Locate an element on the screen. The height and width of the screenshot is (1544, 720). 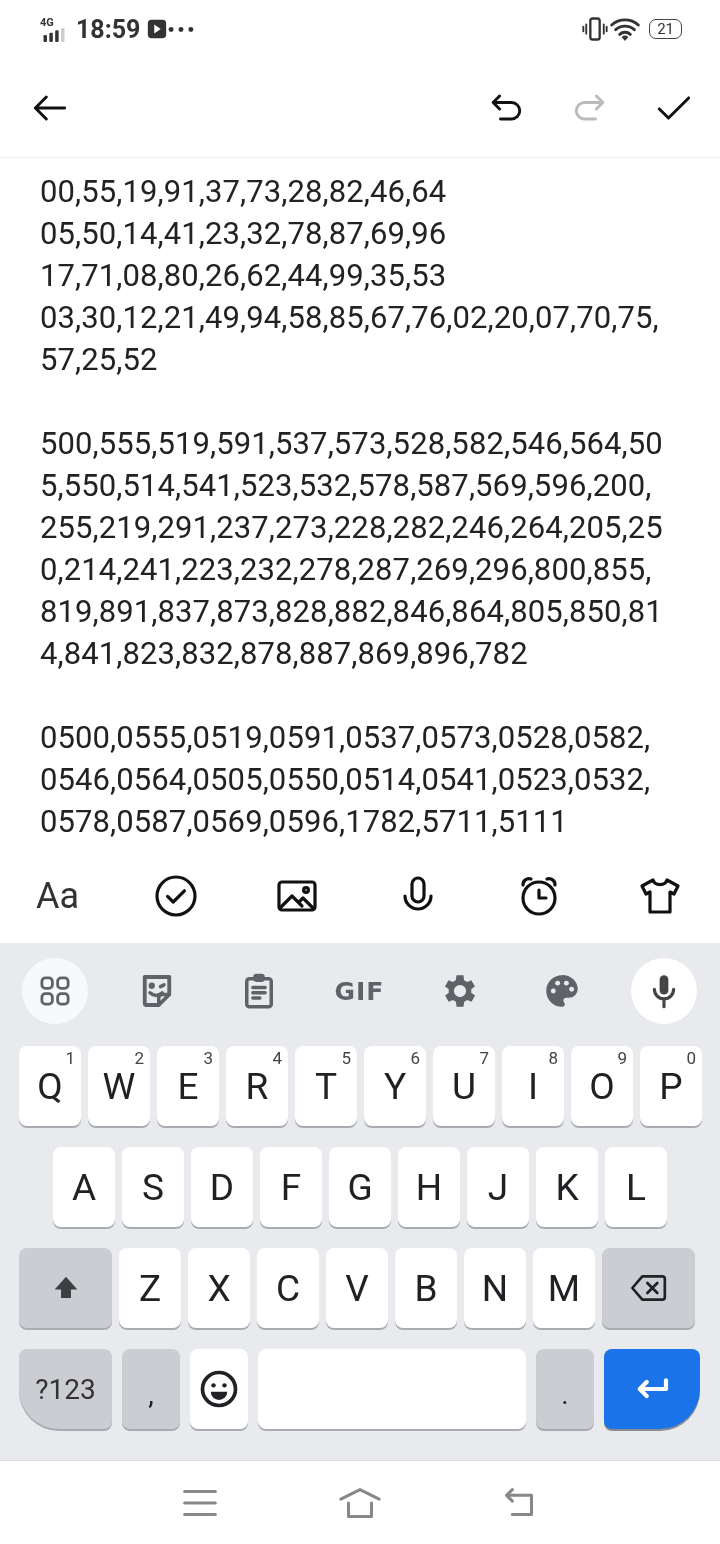
letter-key: X is located at coordinates (219, 1288).